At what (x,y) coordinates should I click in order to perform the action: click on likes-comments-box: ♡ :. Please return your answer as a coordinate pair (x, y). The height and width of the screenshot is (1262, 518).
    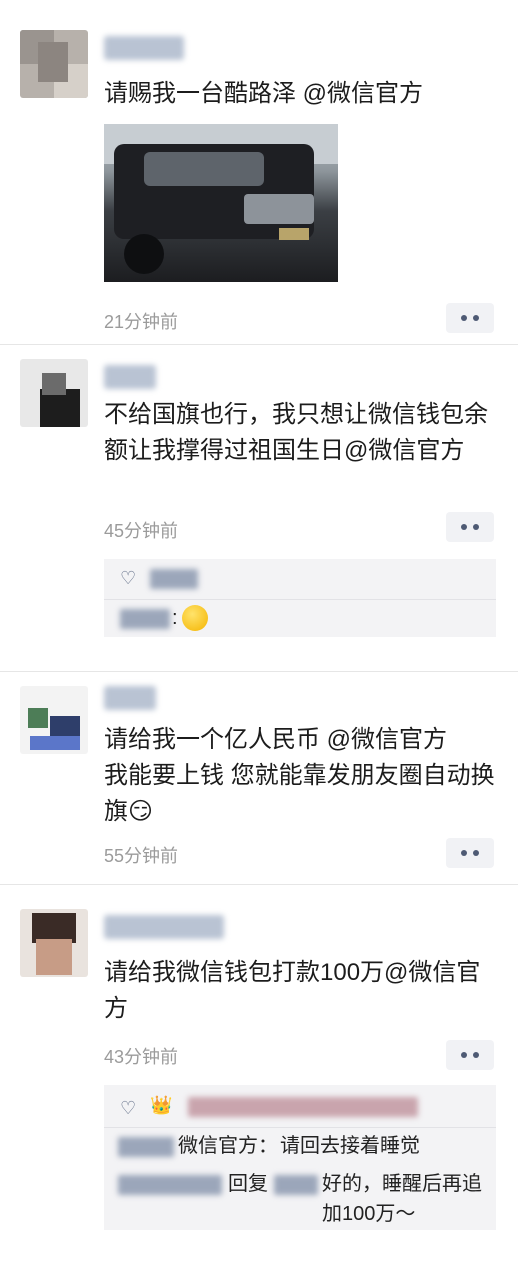
    Looking at the image, I should click on (300, 598).